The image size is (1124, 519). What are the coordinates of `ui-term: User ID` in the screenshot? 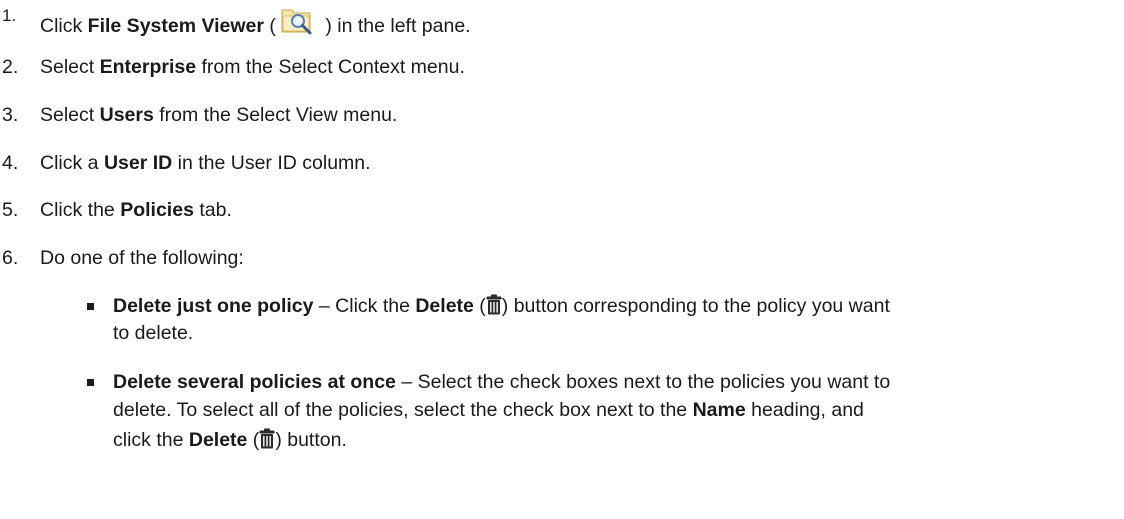 It's located at (138, 163).